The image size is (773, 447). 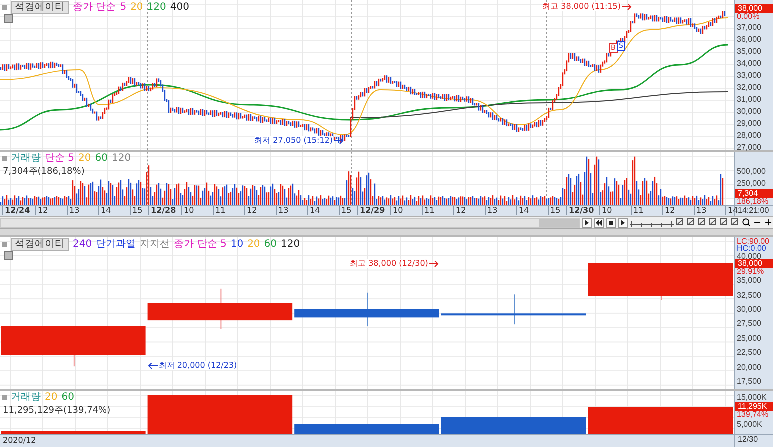 What do you see at coordinates (611, 223) in the screenshot?
I see `stop-icon` at bounding box center [611, 223].